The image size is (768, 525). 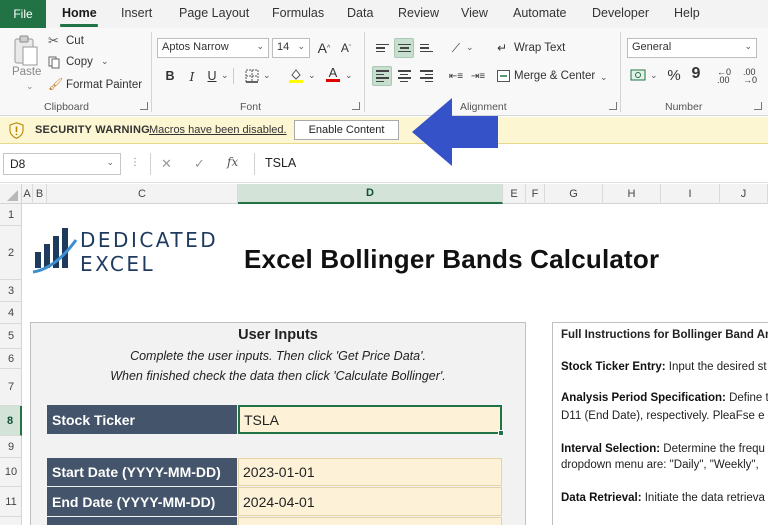 What do you see at coordinates (26, 72) in the screenshot?
I see `paste-button: Paste` at bounding box center [26, 72].